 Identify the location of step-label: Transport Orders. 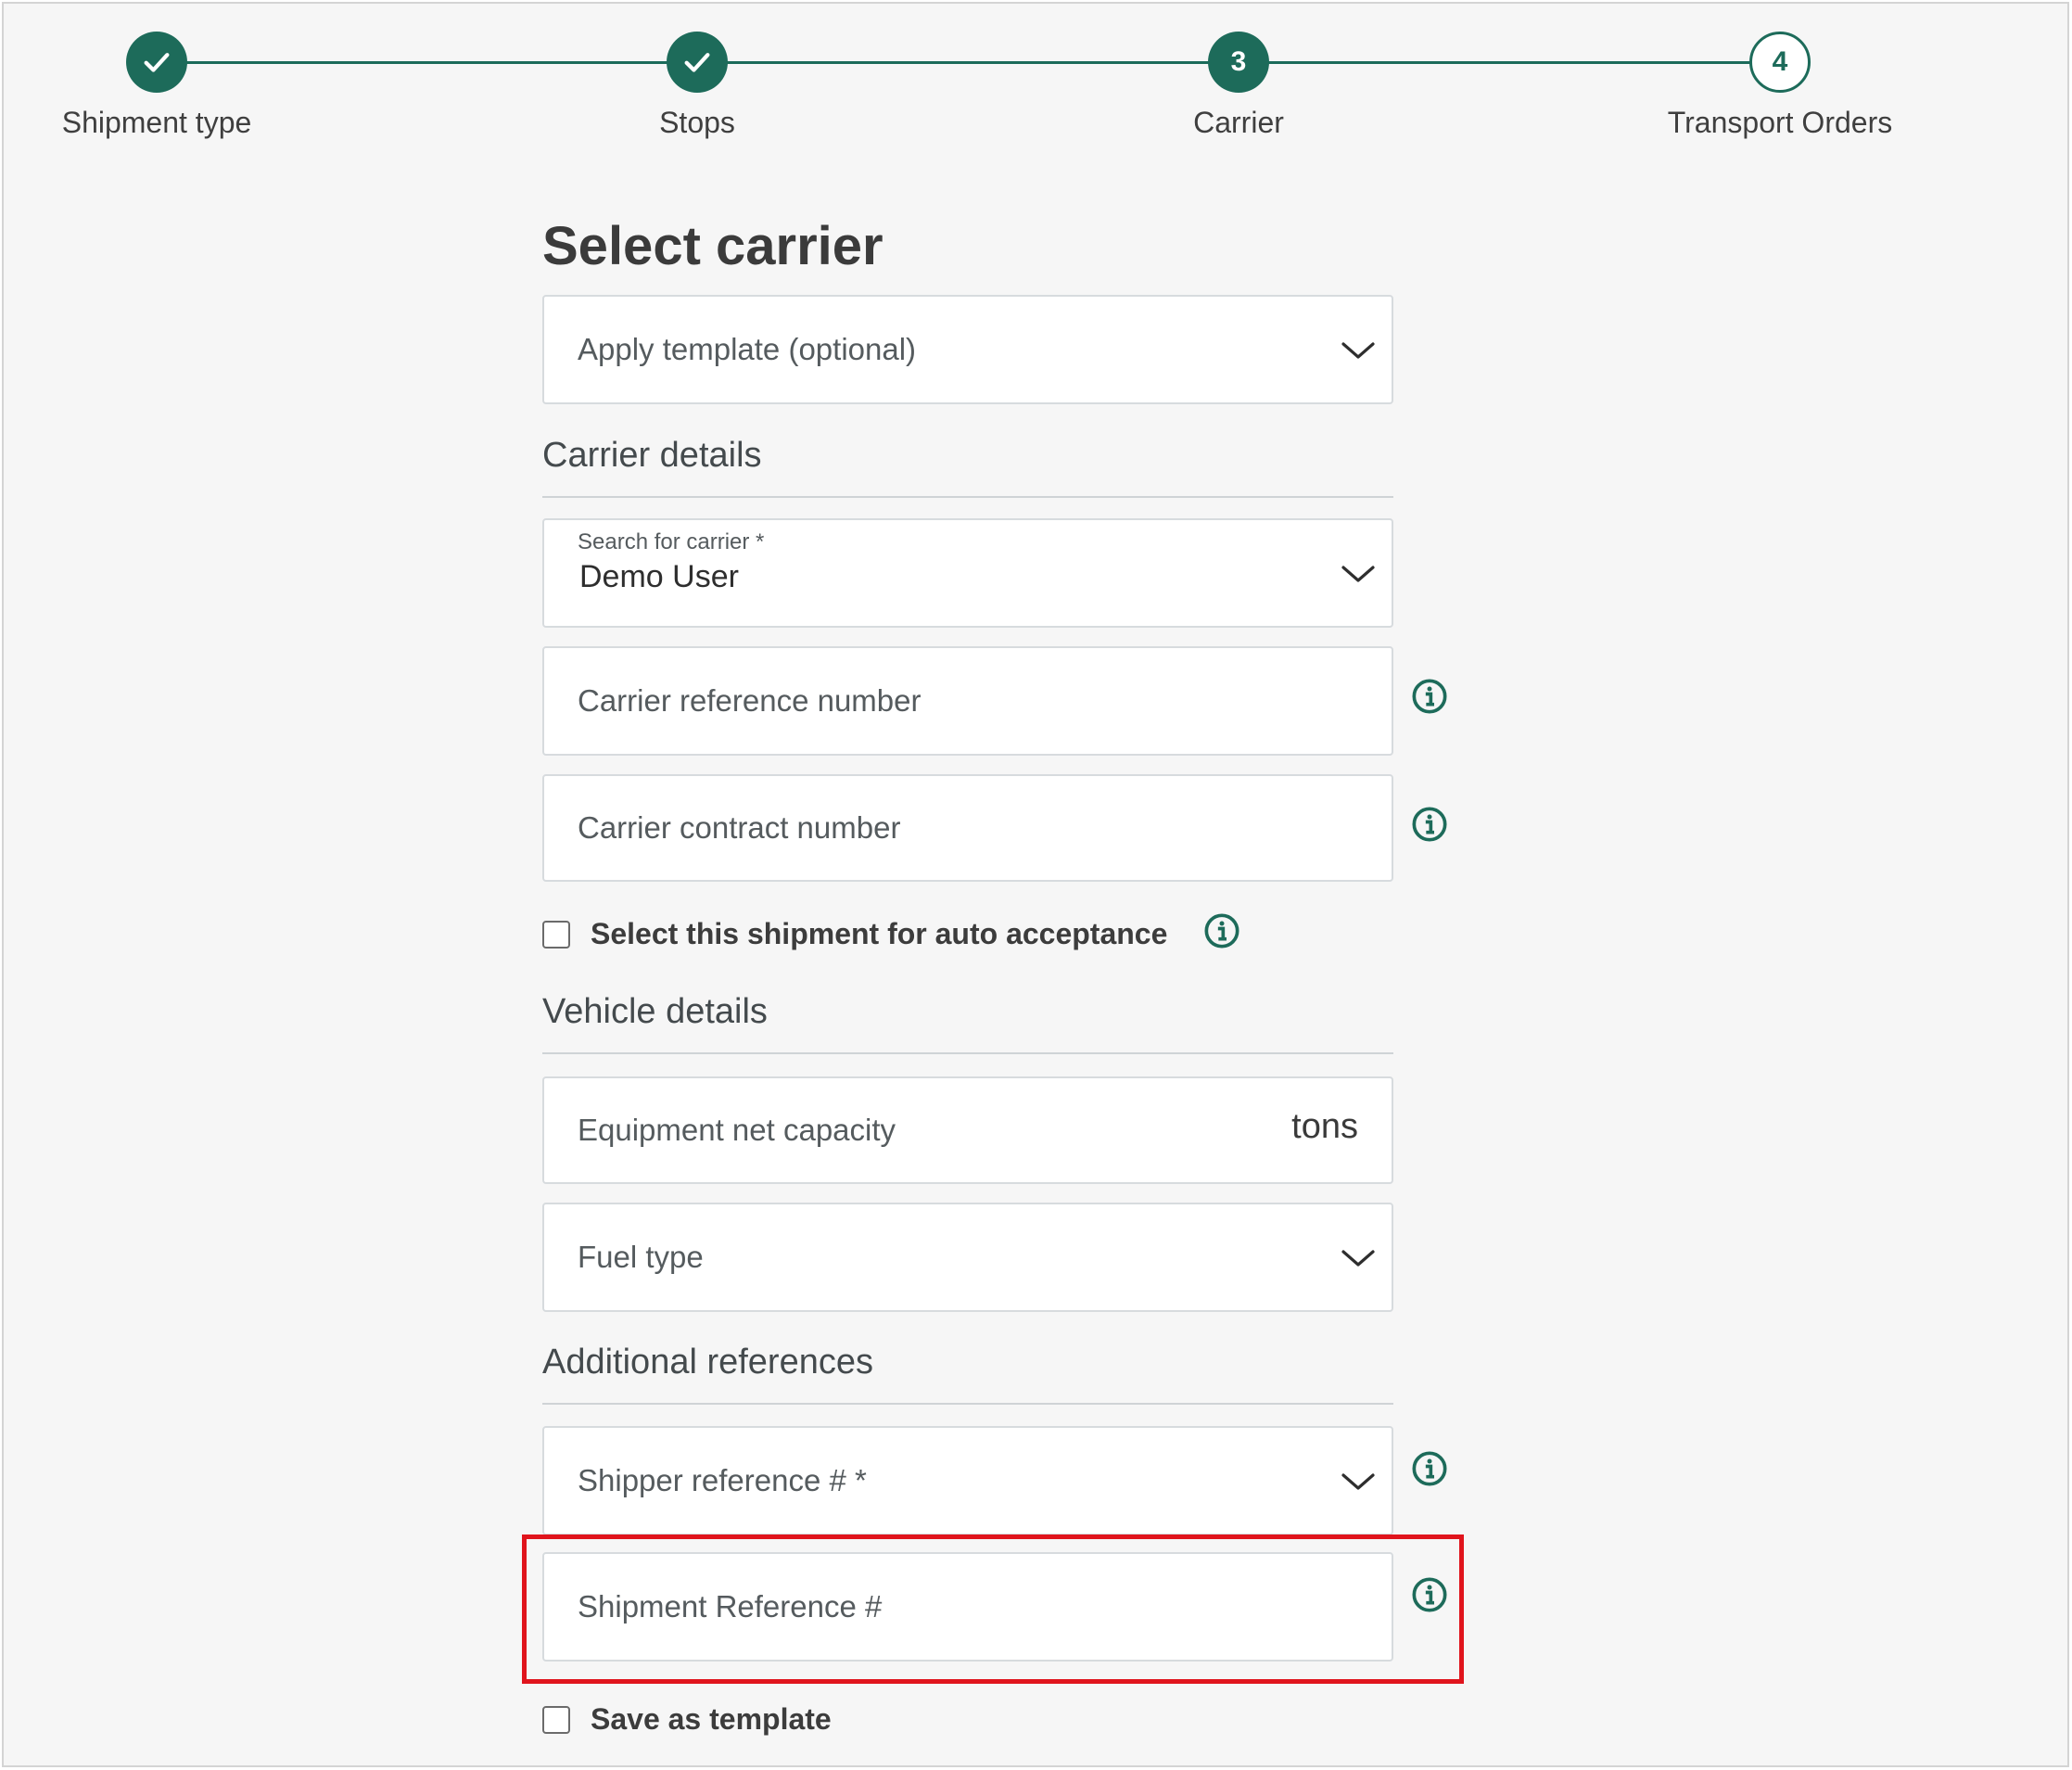
(1780, 123).